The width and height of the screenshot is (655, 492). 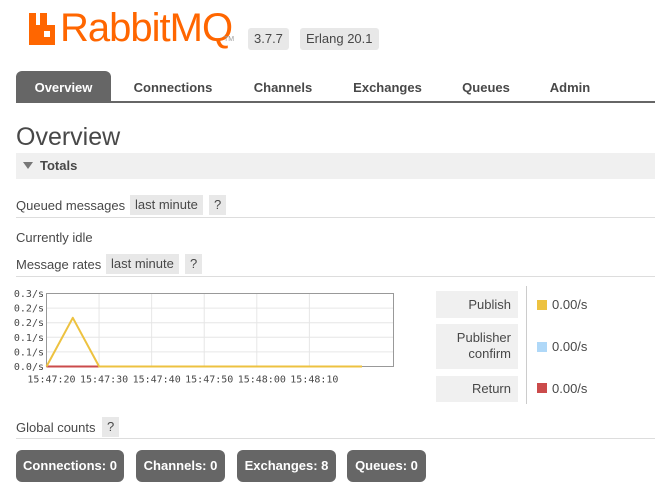 I want to click on x-tick-label: 15:48:00, so click(x=262, y=380).